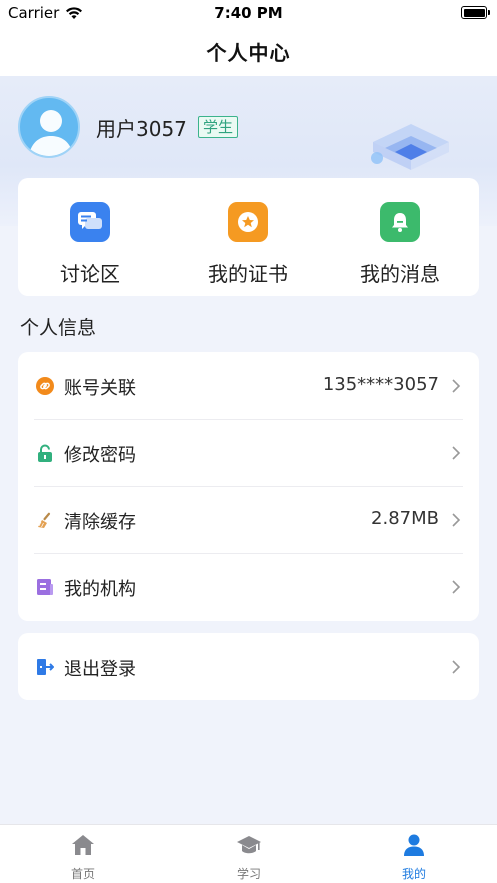 Image resolution: width=497 pixels, height=883 pixels. I want to click on graduation-cap-icon, so click(249, 845).